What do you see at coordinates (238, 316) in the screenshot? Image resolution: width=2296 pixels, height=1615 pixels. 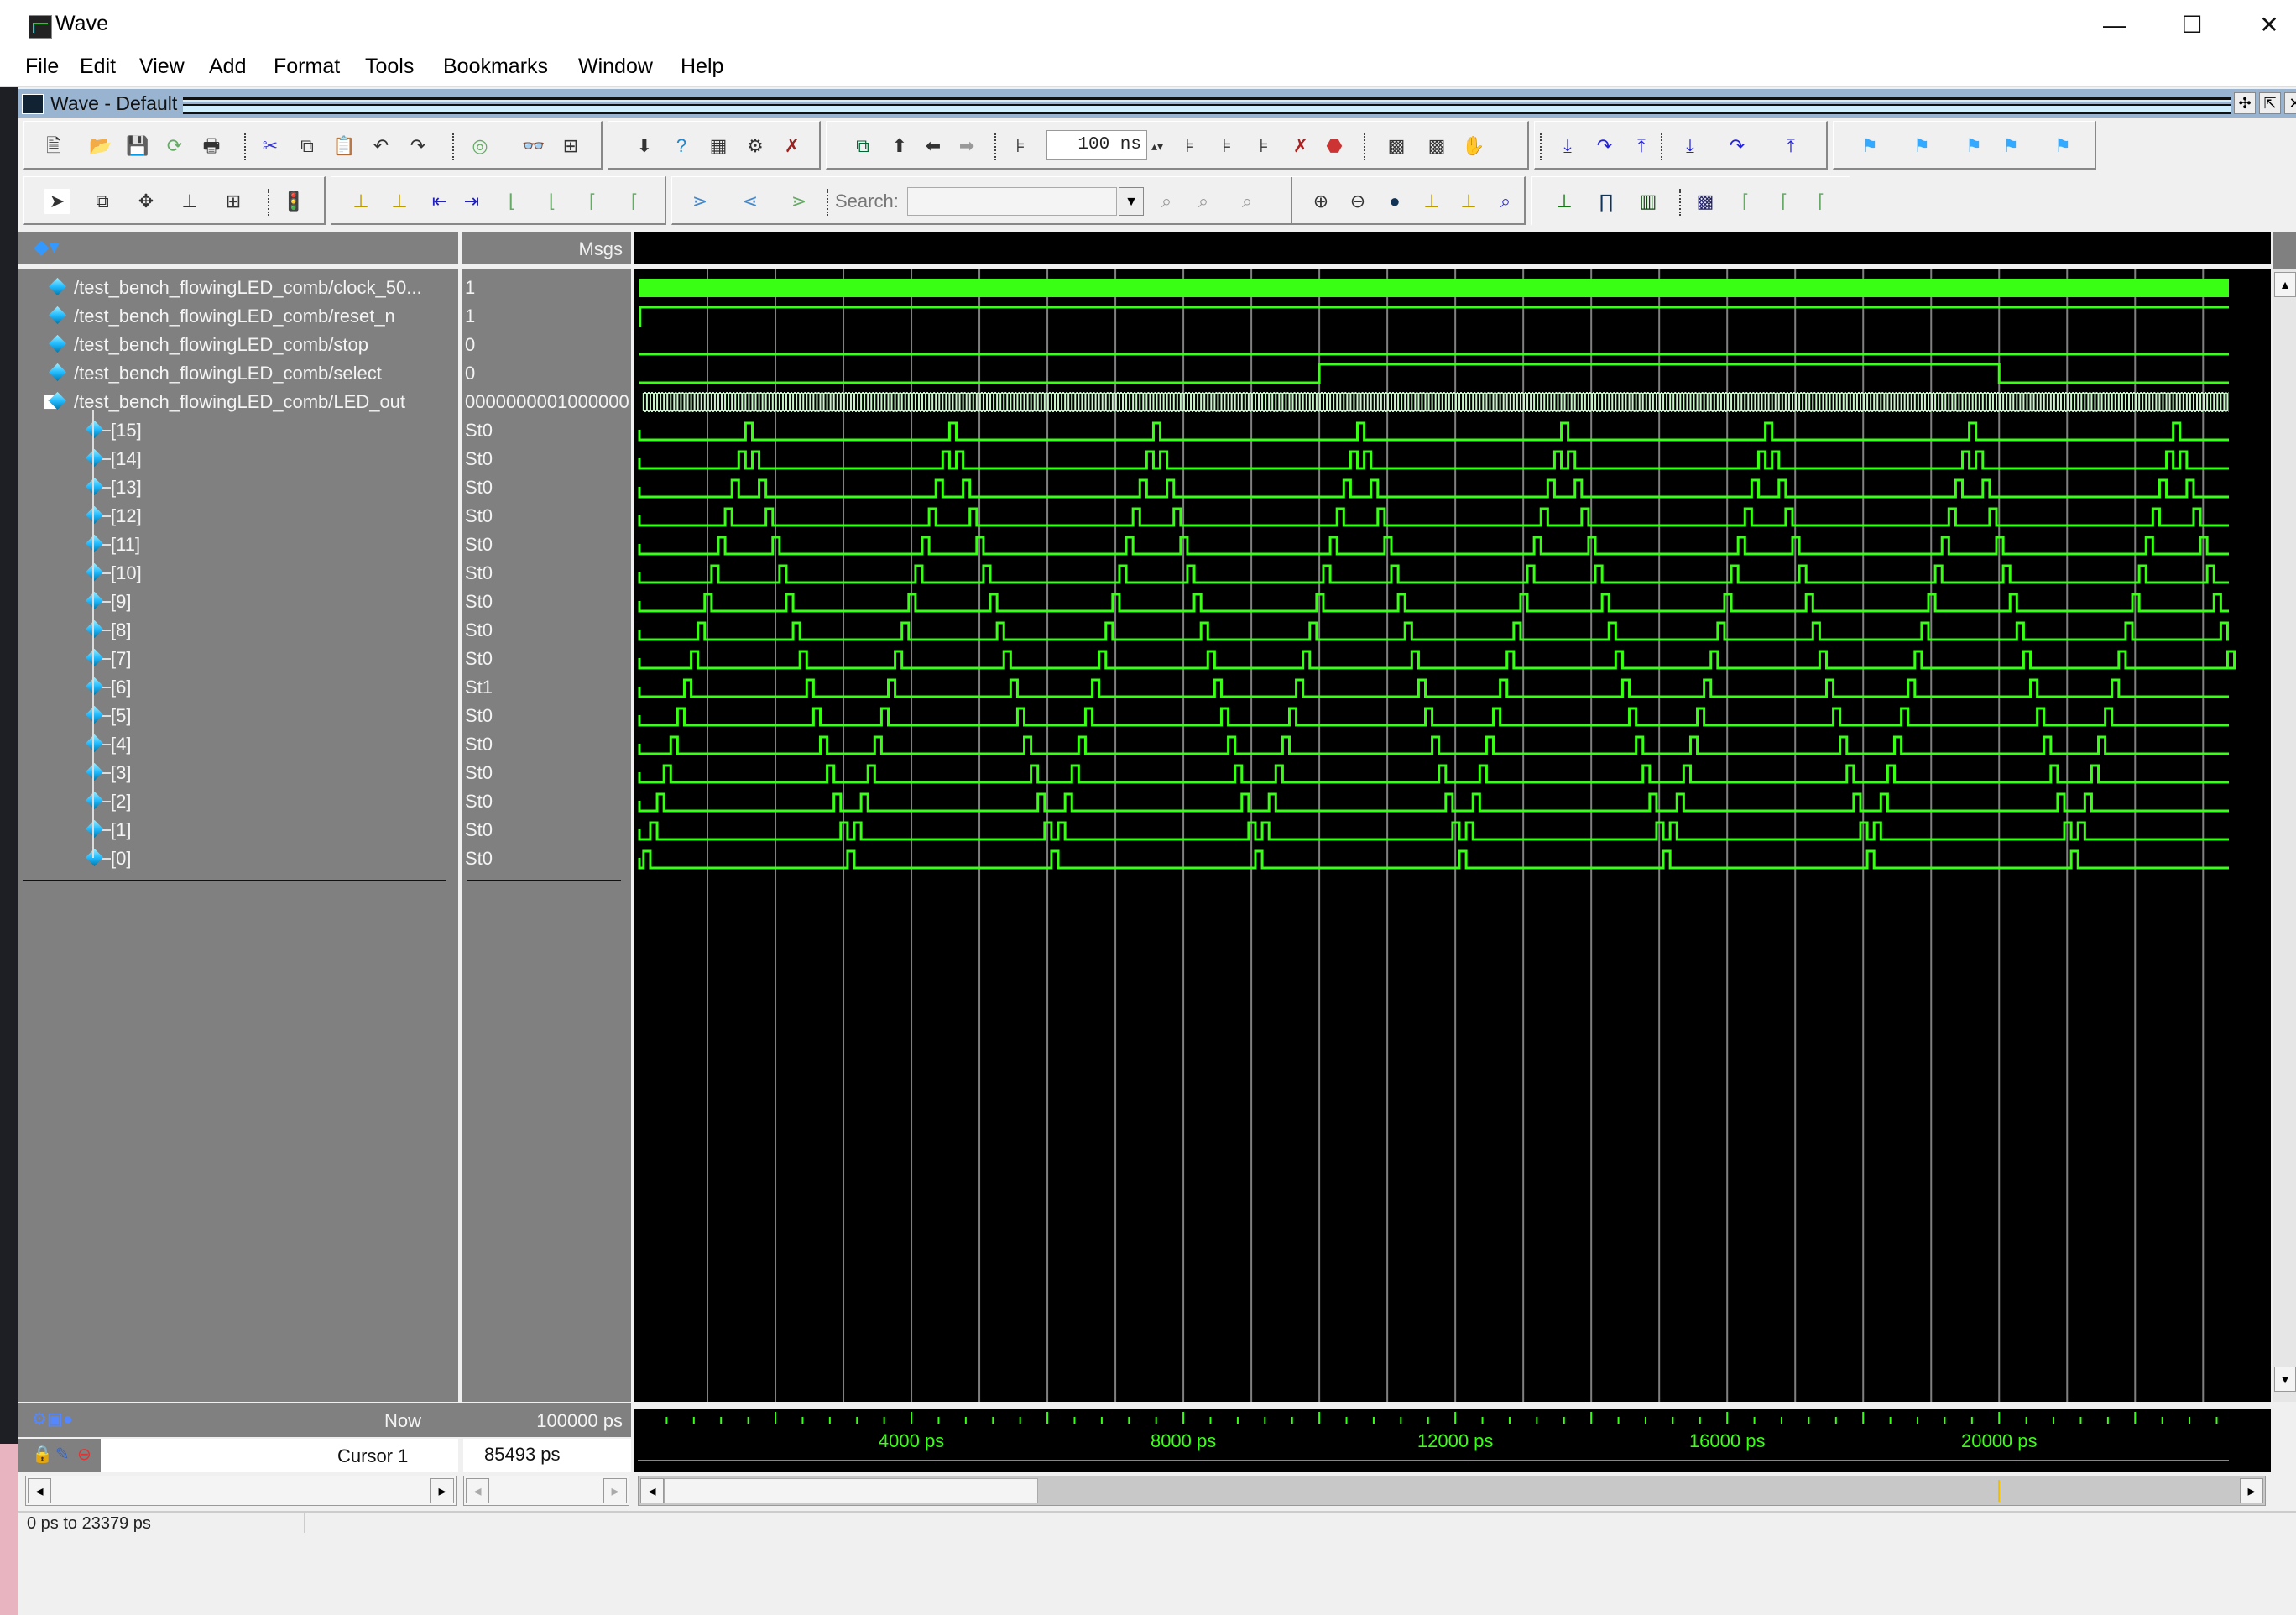 I see `signal-row: /test_bench_flowingLED_comb/reset_n` at bounding box center [238, 316].